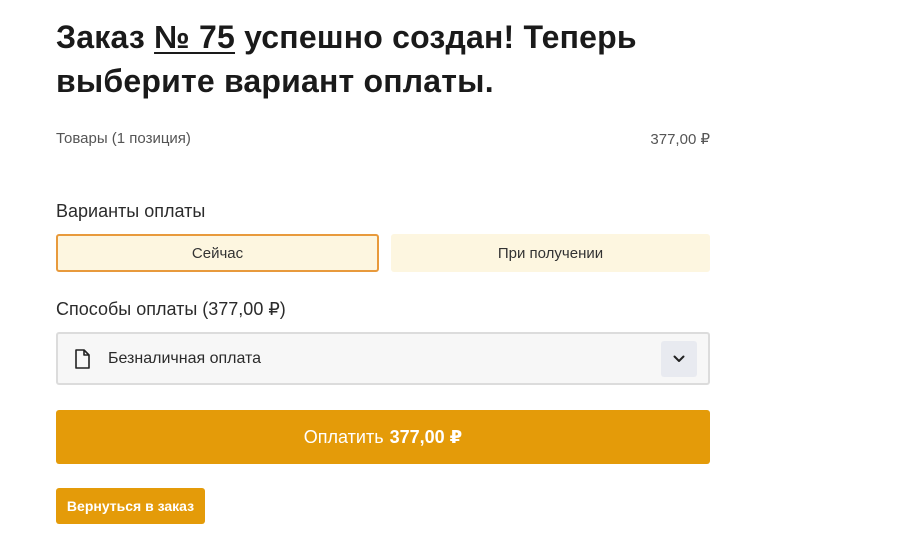 The width and height of the screenshot is (908, 541). Describe the element at coordinates (383, 139) in the screenshot. I see `items-summary: Товары (1 позиция) 377,00 ₽` at that location.